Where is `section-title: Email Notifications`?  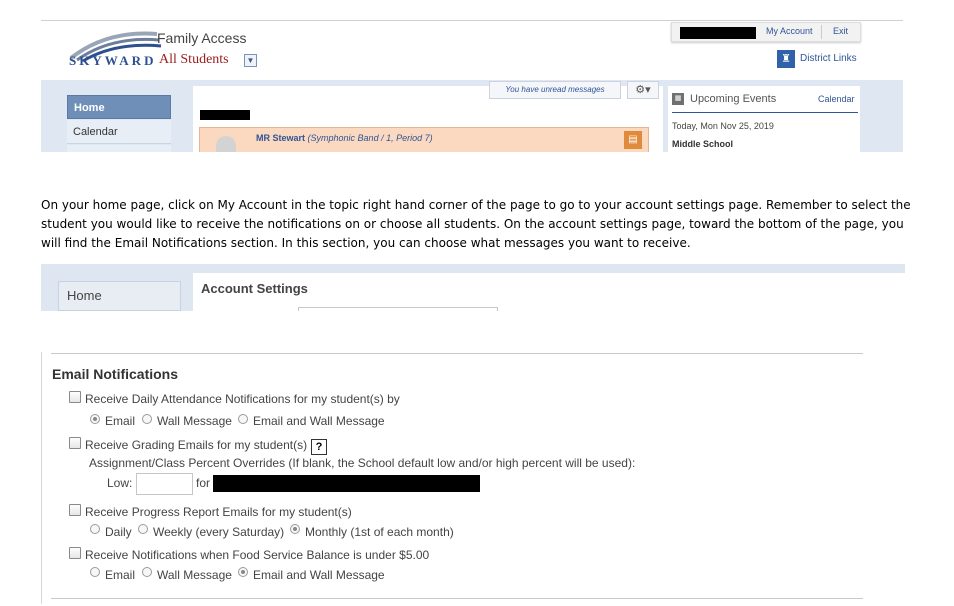
section-title: Email Notifications is located at coordinates (115, 374).